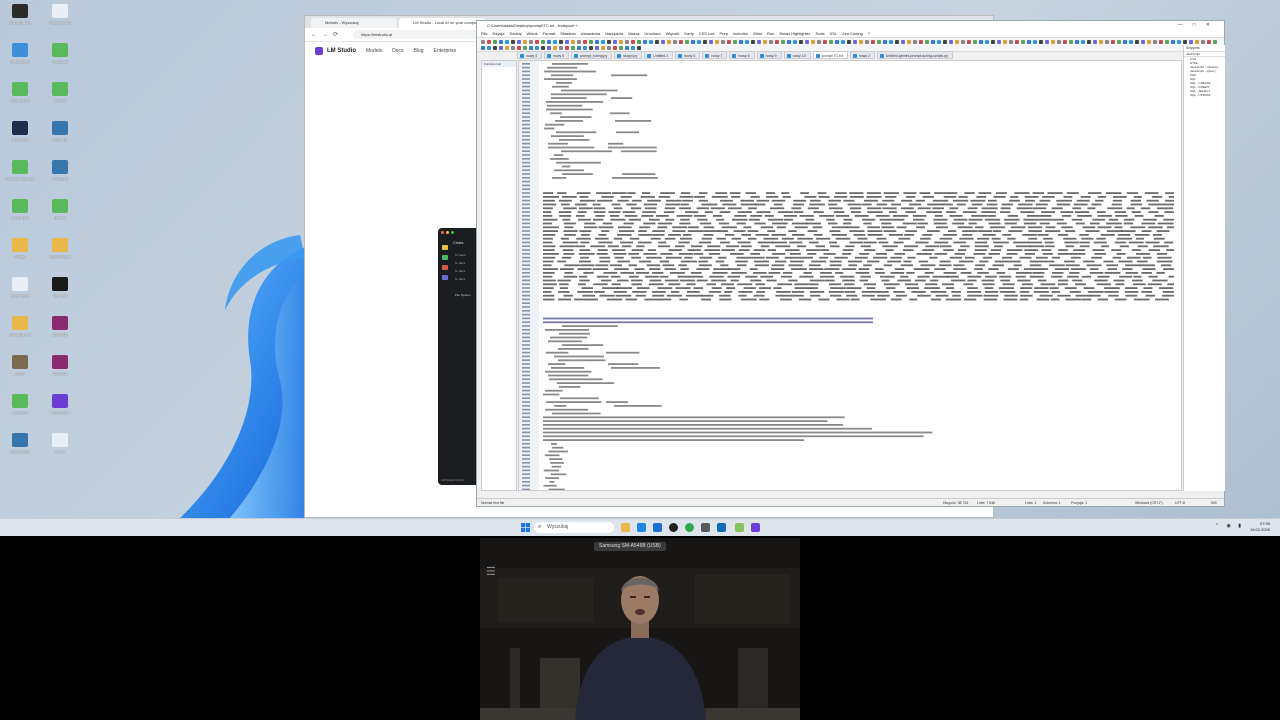 The image size is (1280, 720). I want to click on menu-item: Edycja, so click(498, 33).